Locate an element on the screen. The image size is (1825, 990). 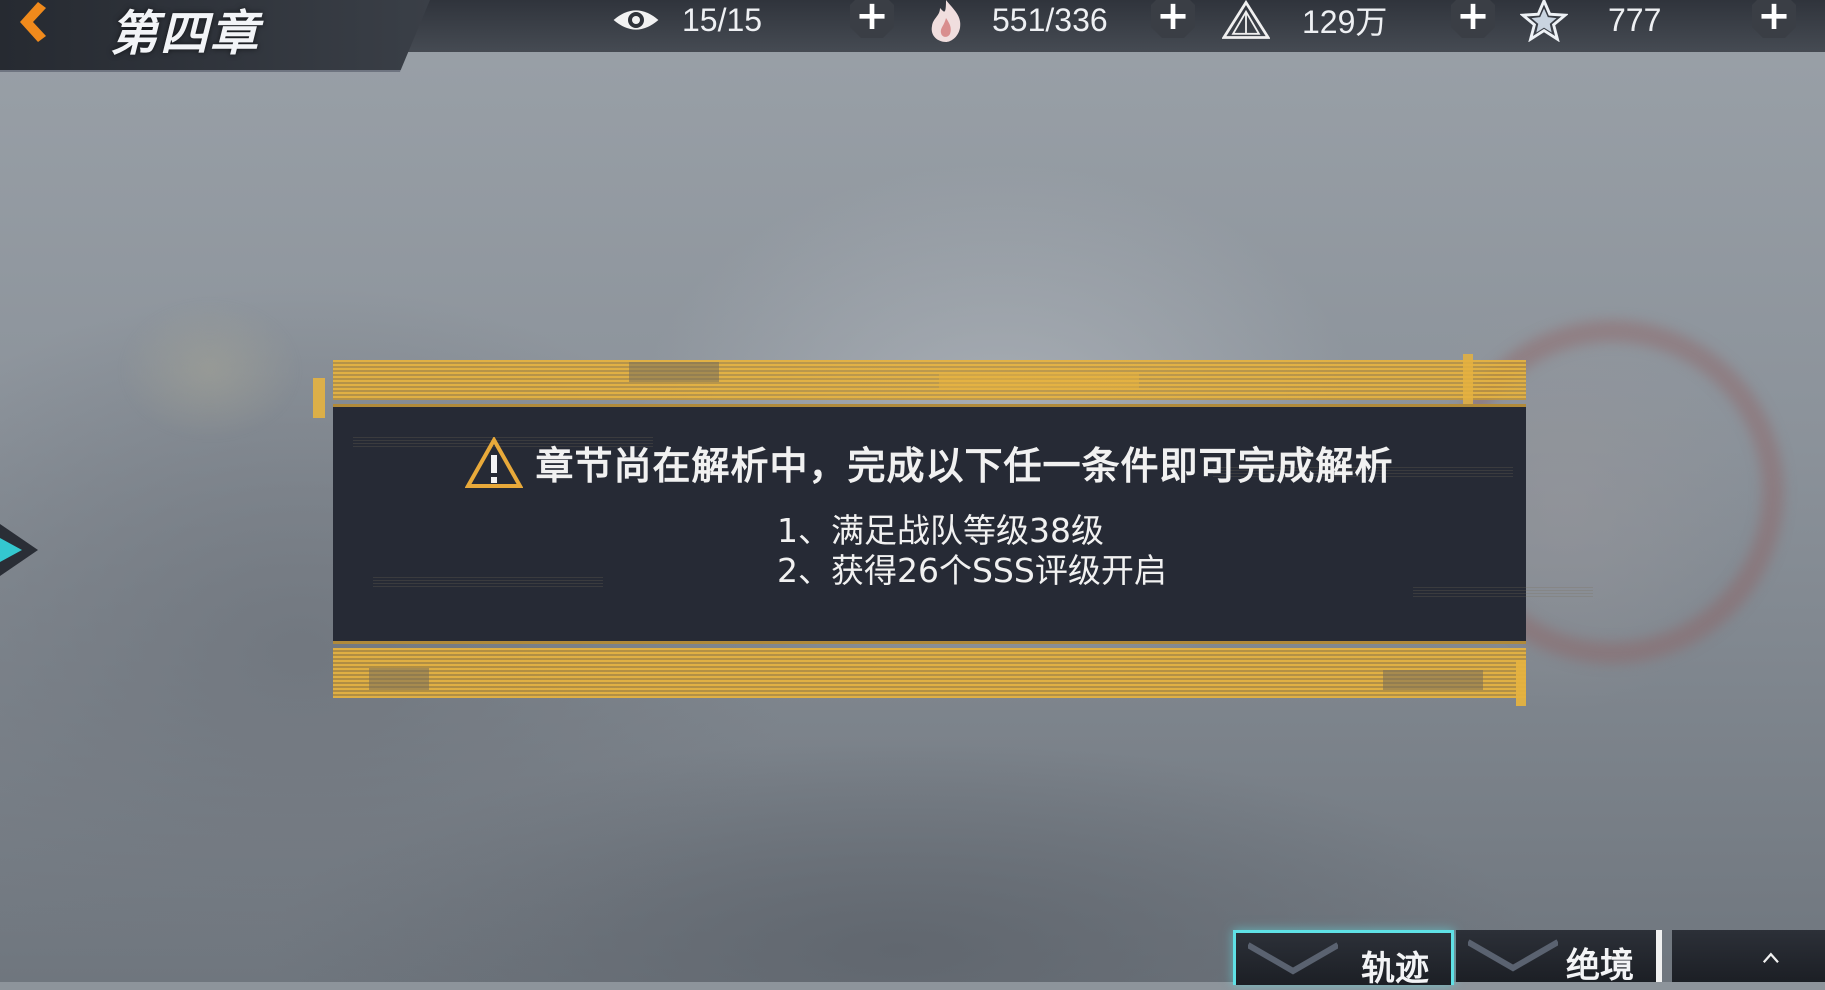
resource-currency: 129万 is located at coordinates (1304, 20).